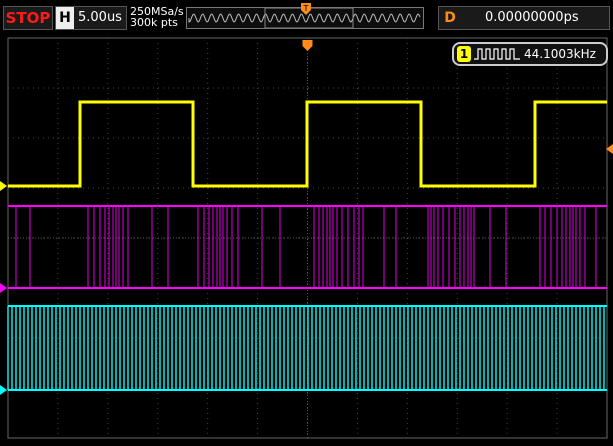  Describe the element at coordinates (560, 54) in the screenshot. I see `frequency-value: 44.1003kHz` at that location.